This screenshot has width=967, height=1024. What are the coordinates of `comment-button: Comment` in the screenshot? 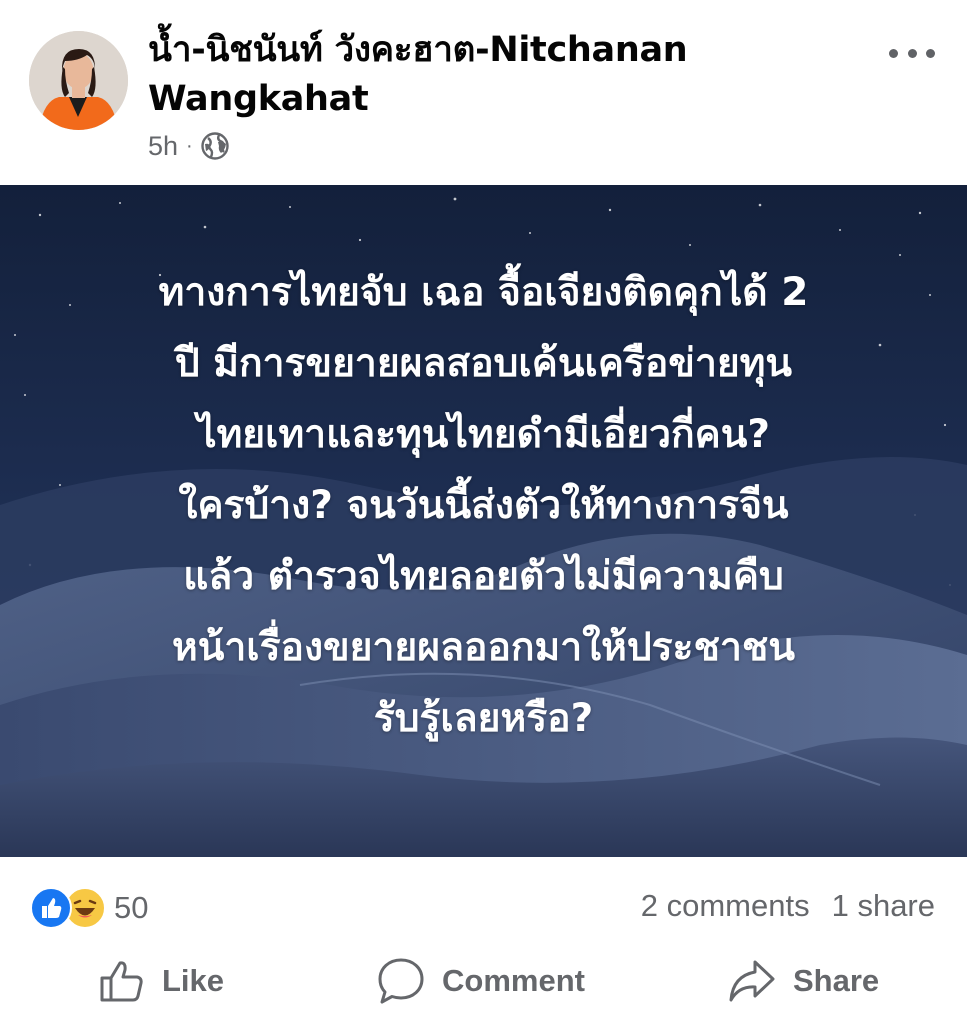 It's located at (480, 981).